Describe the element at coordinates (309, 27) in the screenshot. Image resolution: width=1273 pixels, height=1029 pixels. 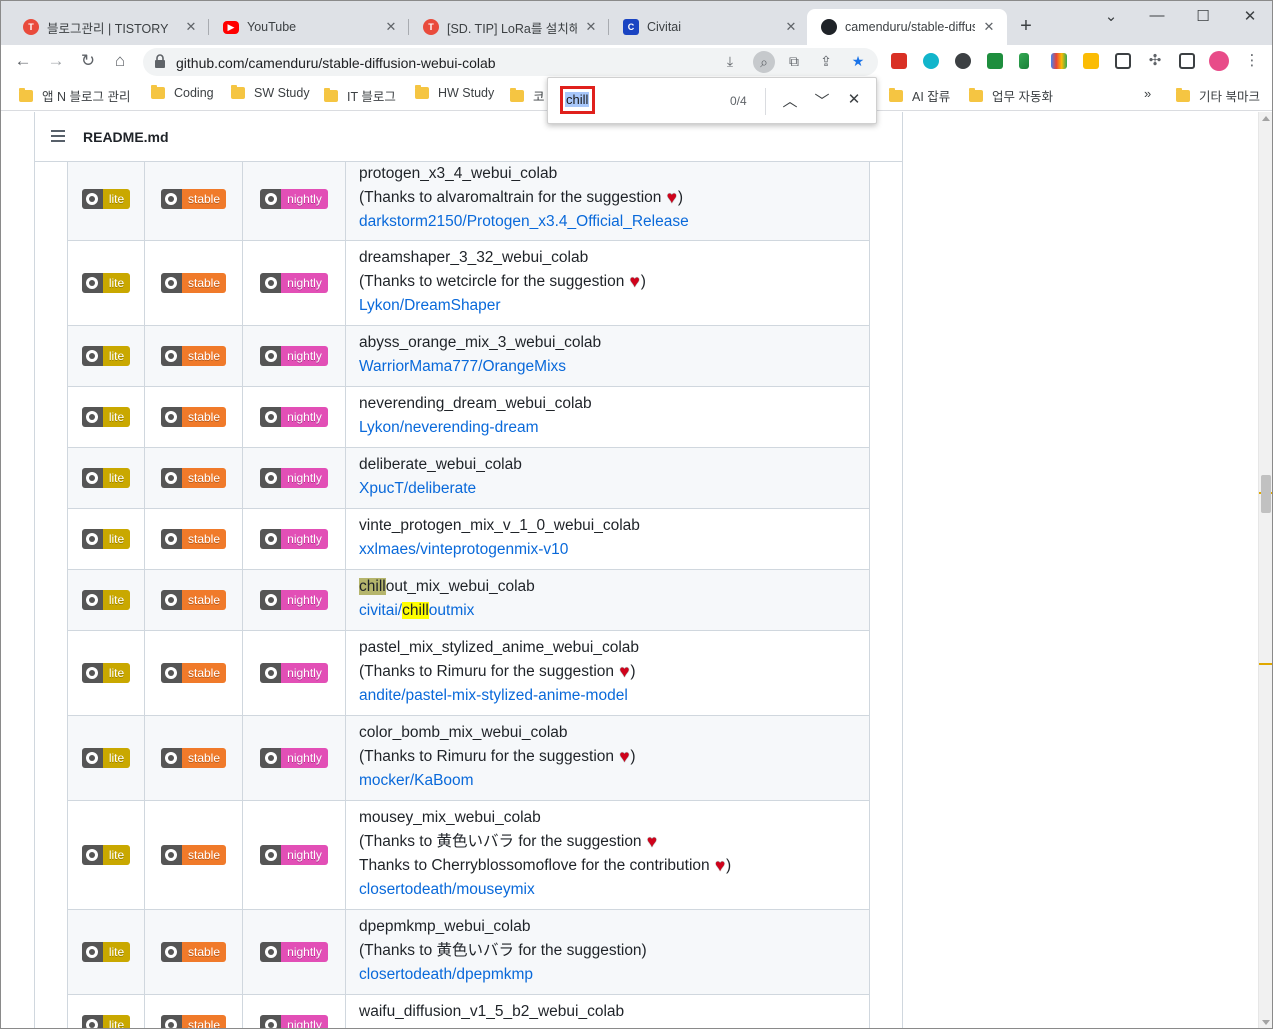
I see `tab-youtube: ▶ YouTube ✕` at that location.